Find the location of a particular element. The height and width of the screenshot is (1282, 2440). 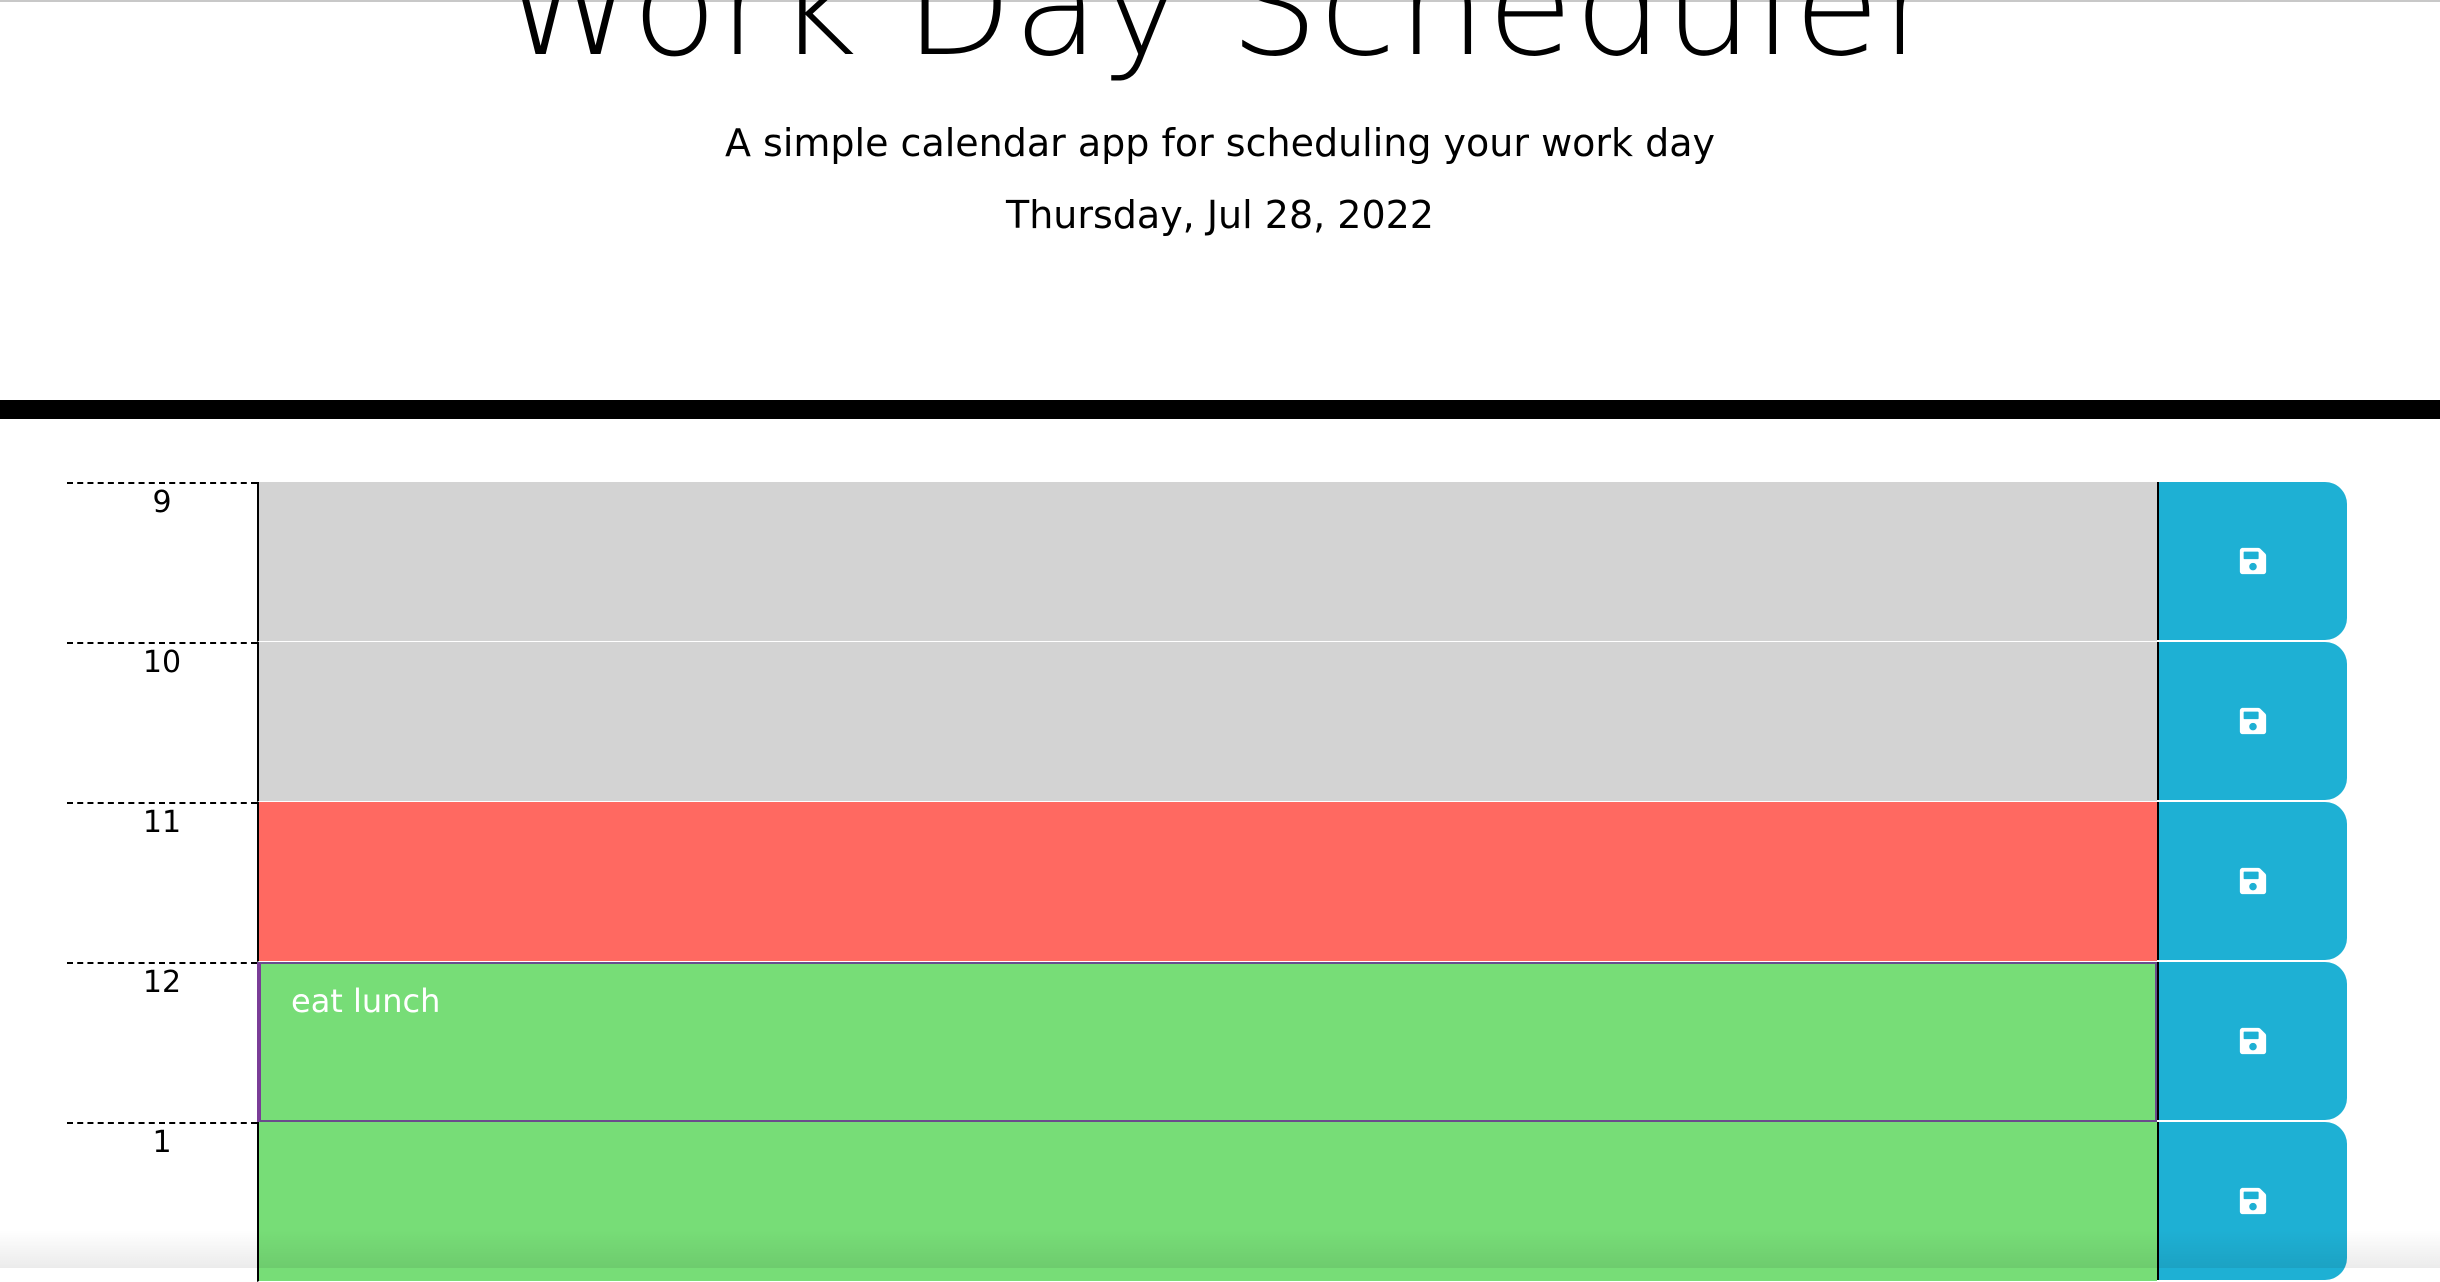

time-block-row: 11 is located at coordinates (1207, 882).